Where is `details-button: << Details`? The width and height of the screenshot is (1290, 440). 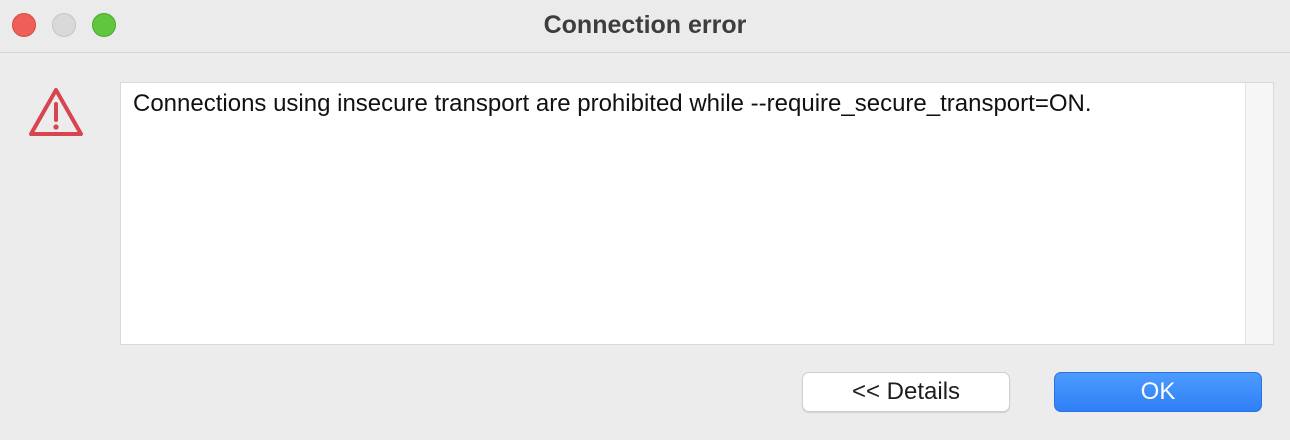
details-button: << Details is located at coordinates (906, 392).